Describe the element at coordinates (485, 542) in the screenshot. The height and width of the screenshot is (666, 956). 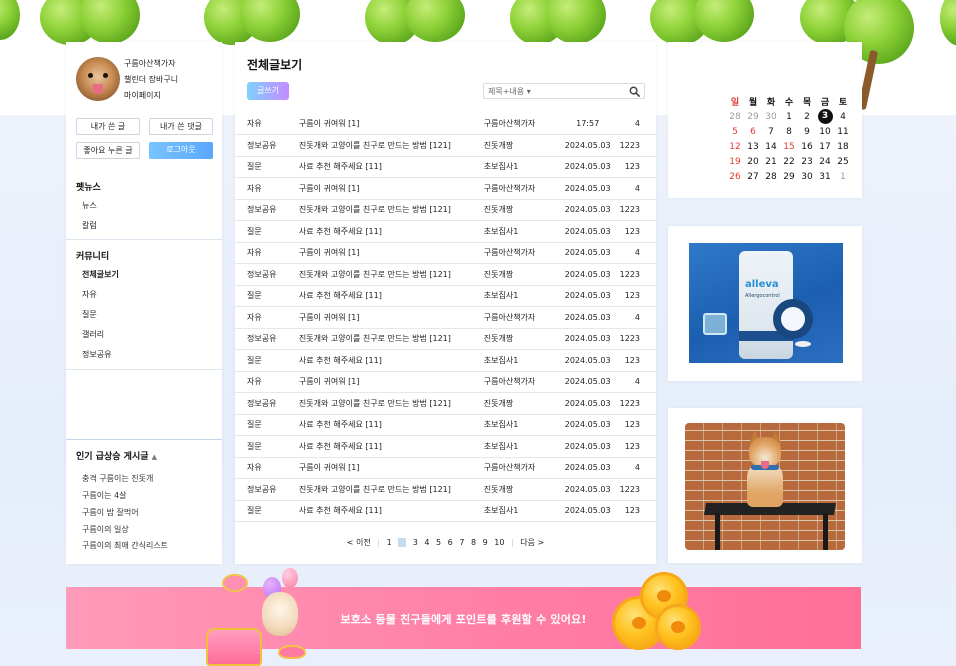
I see `page-number: 9` at that location.